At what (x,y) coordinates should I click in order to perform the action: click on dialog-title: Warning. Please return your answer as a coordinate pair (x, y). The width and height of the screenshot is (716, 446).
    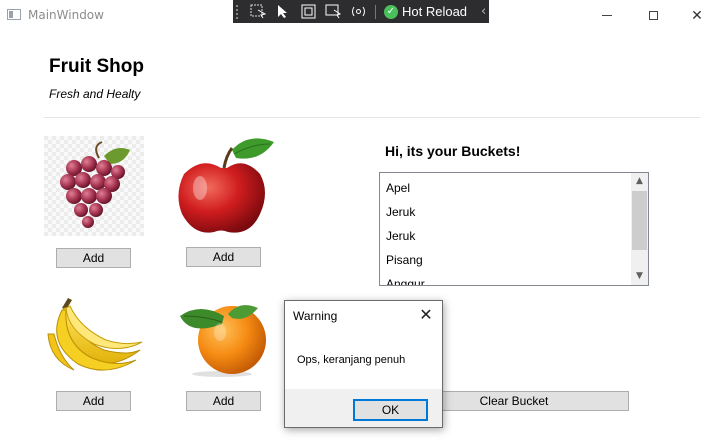
    Looking at the image, I should click on (315, 316).